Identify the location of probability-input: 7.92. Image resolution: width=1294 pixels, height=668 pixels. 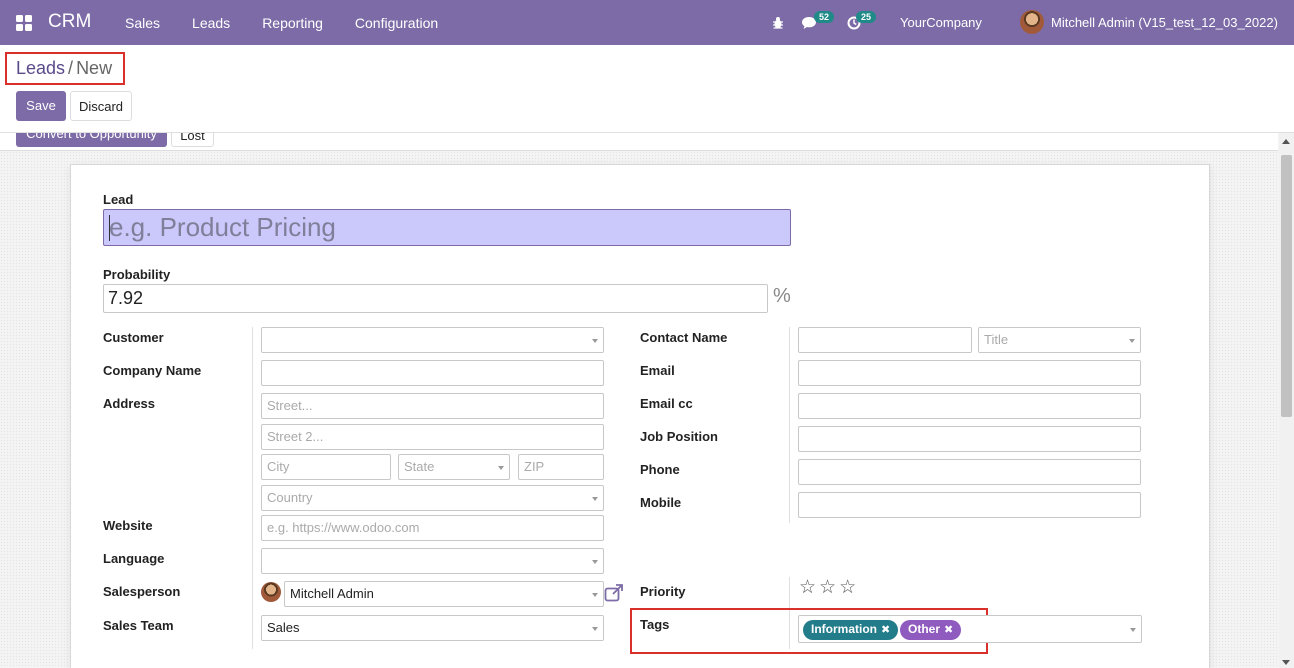
(435, 298).